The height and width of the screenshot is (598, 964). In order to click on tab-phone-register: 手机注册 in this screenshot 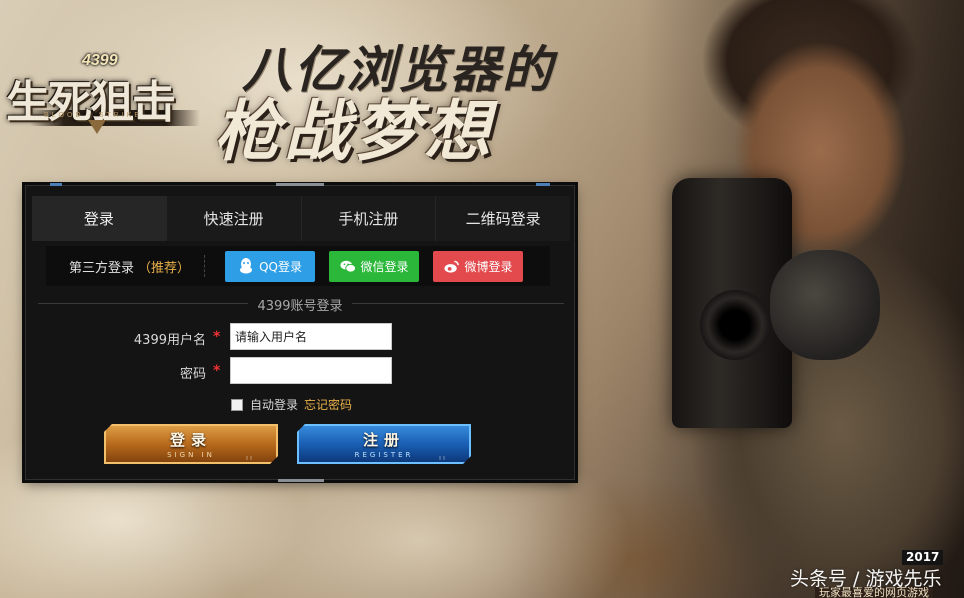, I will do `click(369, 218)`.